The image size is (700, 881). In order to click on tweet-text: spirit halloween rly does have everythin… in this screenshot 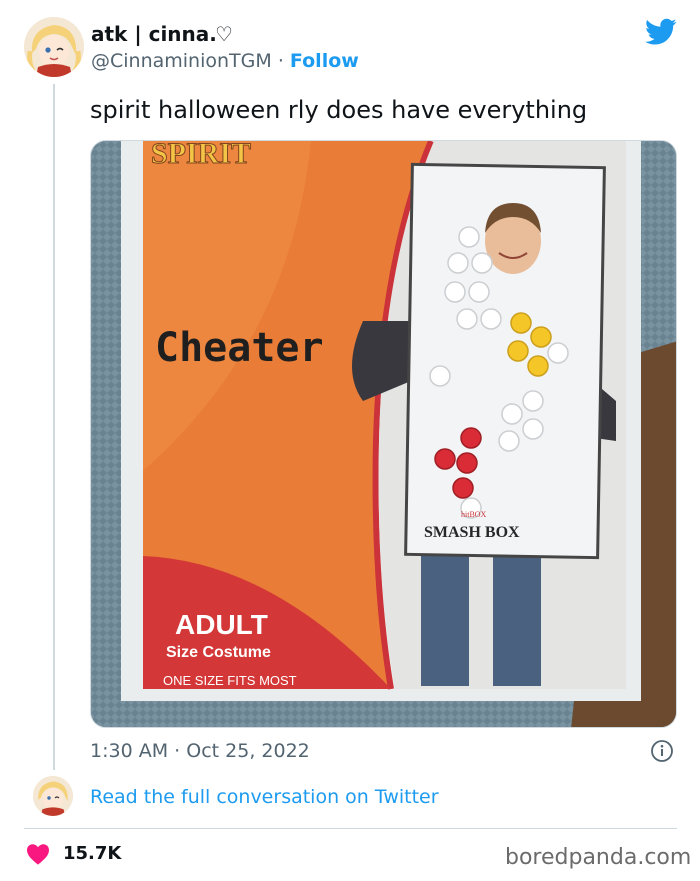, I will do `click(339, 110)`.